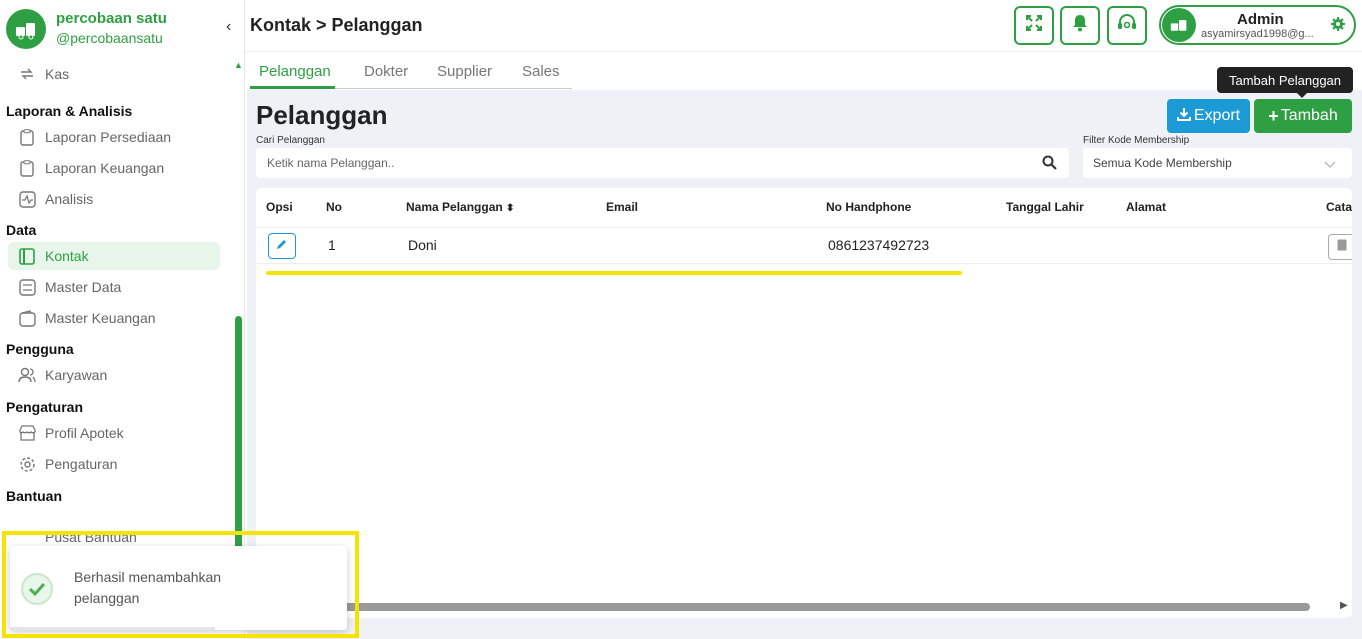 This screenshot has width=1362, height=639. Describe the element at coordinates (114, 256) in the screenshot. I see `sidebar-item-kontak: Kontak` at that location.